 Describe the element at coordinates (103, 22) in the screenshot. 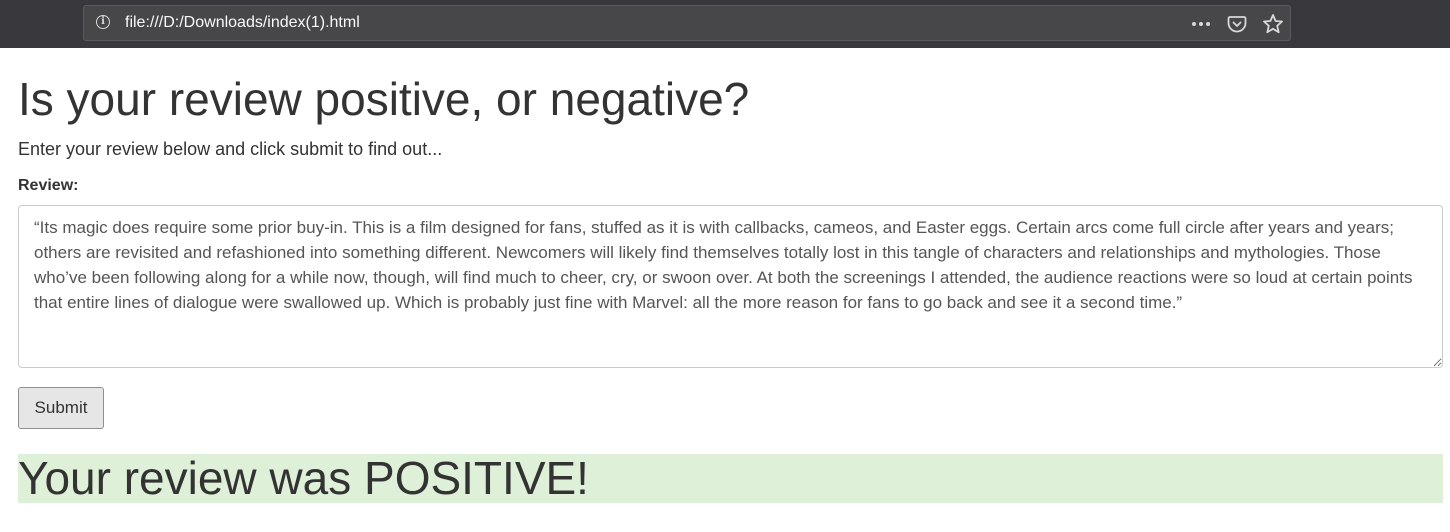

I see `info-icon: i` at that location.